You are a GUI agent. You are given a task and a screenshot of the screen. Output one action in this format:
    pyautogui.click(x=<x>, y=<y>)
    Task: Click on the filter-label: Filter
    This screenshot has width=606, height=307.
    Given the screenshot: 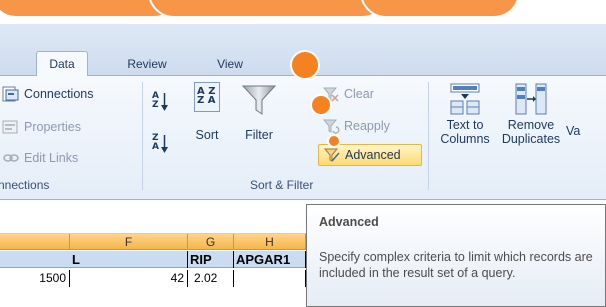 What is the action you would take?
    pyautogui.click(x=259, y=135)
    